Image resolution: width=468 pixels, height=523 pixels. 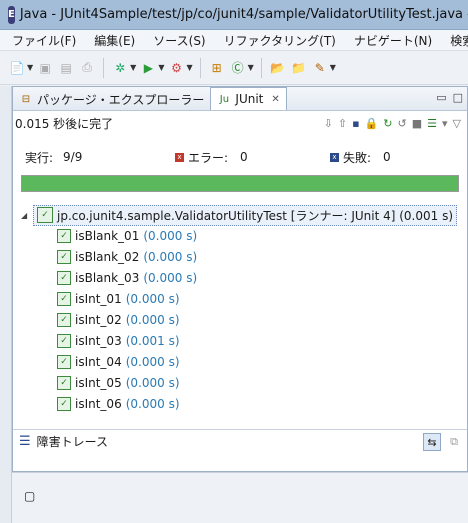 I want to click on eclipse-icon: E, so click(x=11, y=14).